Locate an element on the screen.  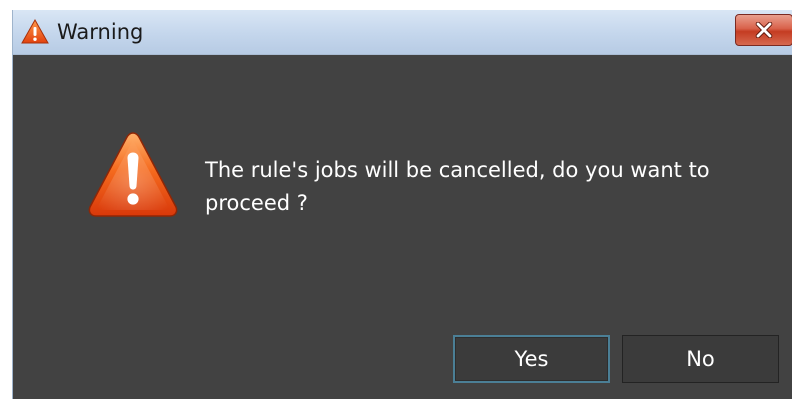
close-icon is located at coordinates (764, 30).